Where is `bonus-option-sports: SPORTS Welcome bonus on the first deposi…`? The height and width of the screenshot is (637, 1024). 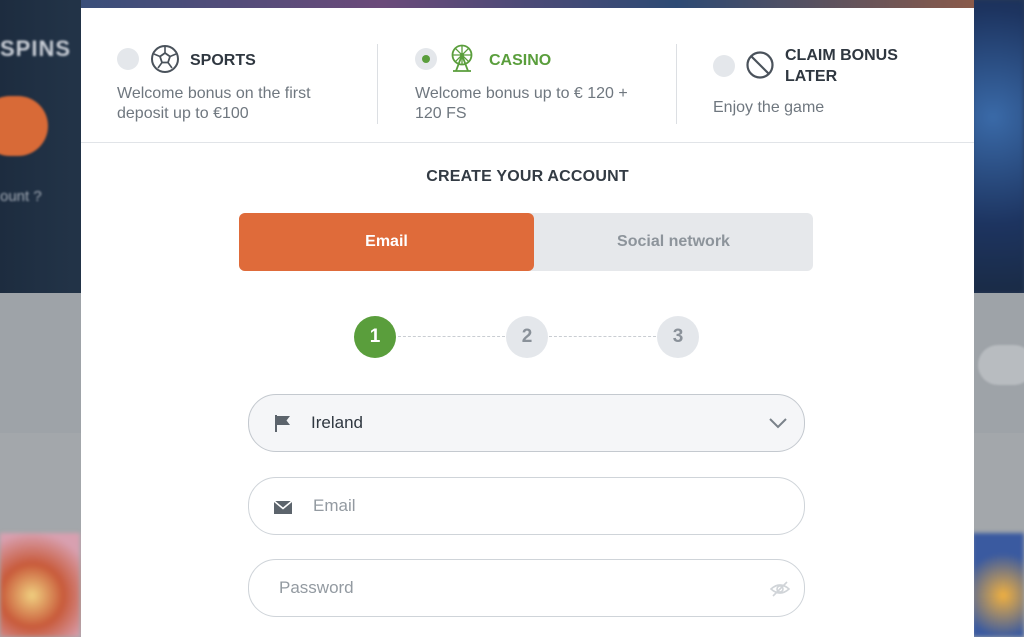 bonus-option-sports: SPORTS Welcome bonus on the first deposi… is located at coordinates (229, 75).